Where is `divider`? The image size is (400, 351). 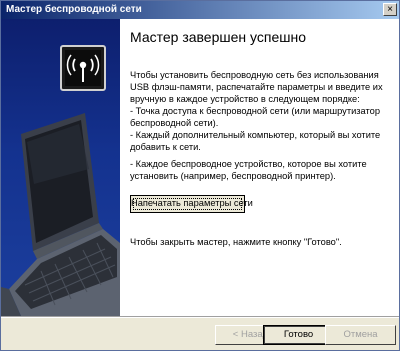 divider is located at coordinates (200, 317).